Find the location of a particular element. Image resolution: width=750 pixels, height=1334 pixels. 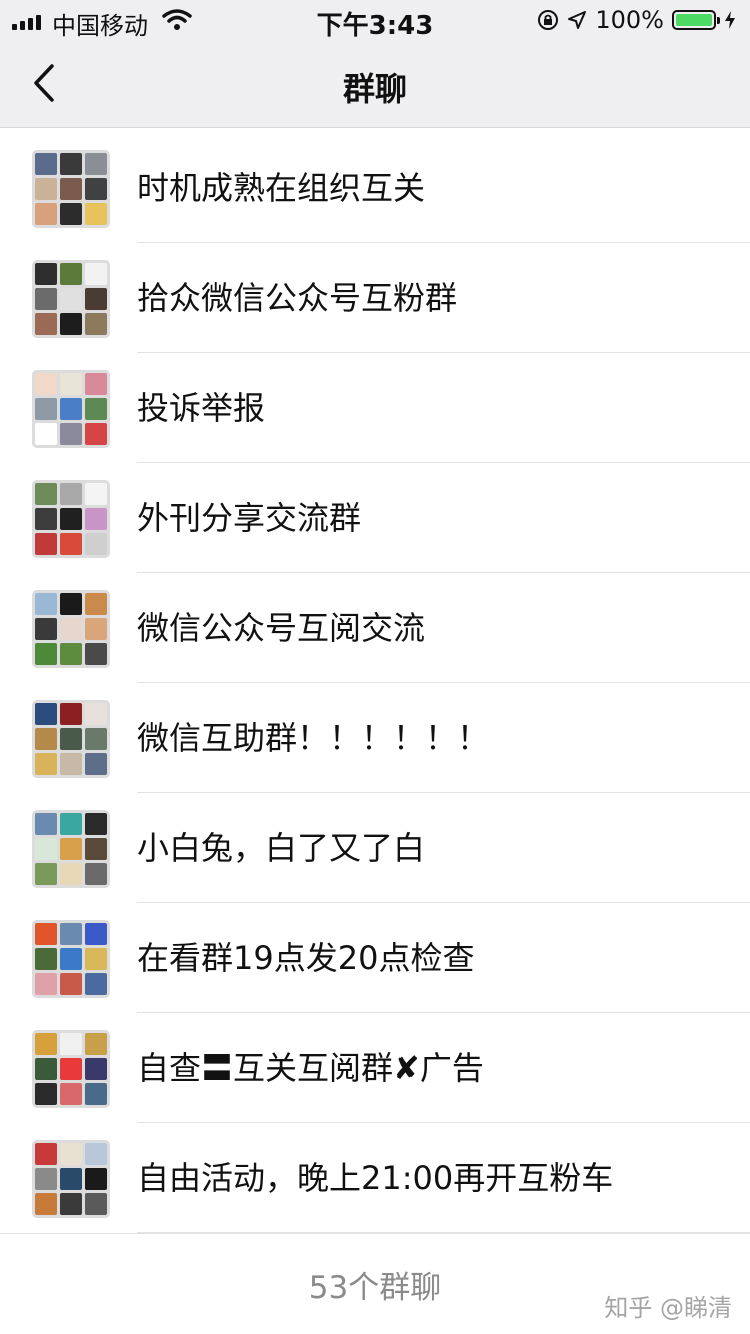

group-row: 微信公众号互阅交流 is located at coordinates (375, 628).